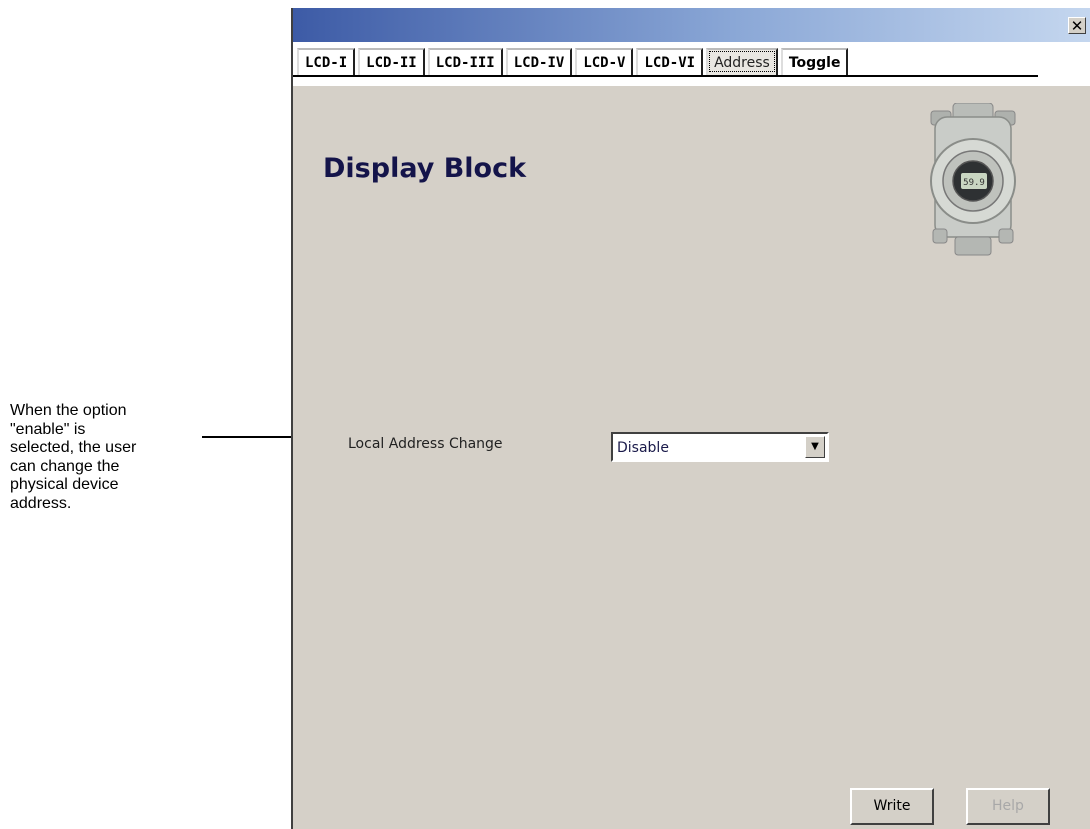 The height and width of the screenshot is (829, 1090). Describe the element at coordinates (65, 466) in the screenshot. I see `annotation-line: can change the` at that location.